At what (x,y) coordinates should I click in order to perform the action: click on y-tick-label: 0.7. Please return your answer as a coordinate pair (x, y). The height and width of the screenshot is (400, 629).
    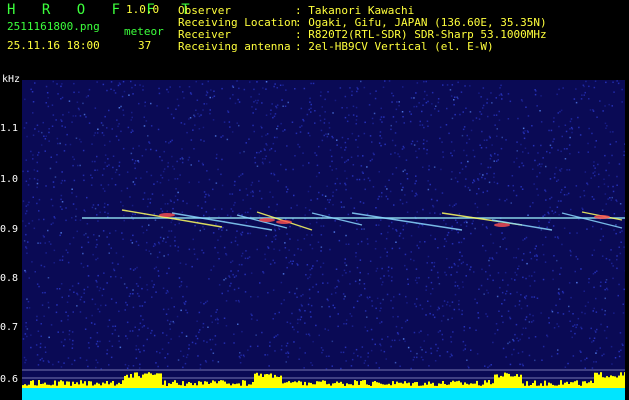
    Looking at the image, I should click on (9, 327).